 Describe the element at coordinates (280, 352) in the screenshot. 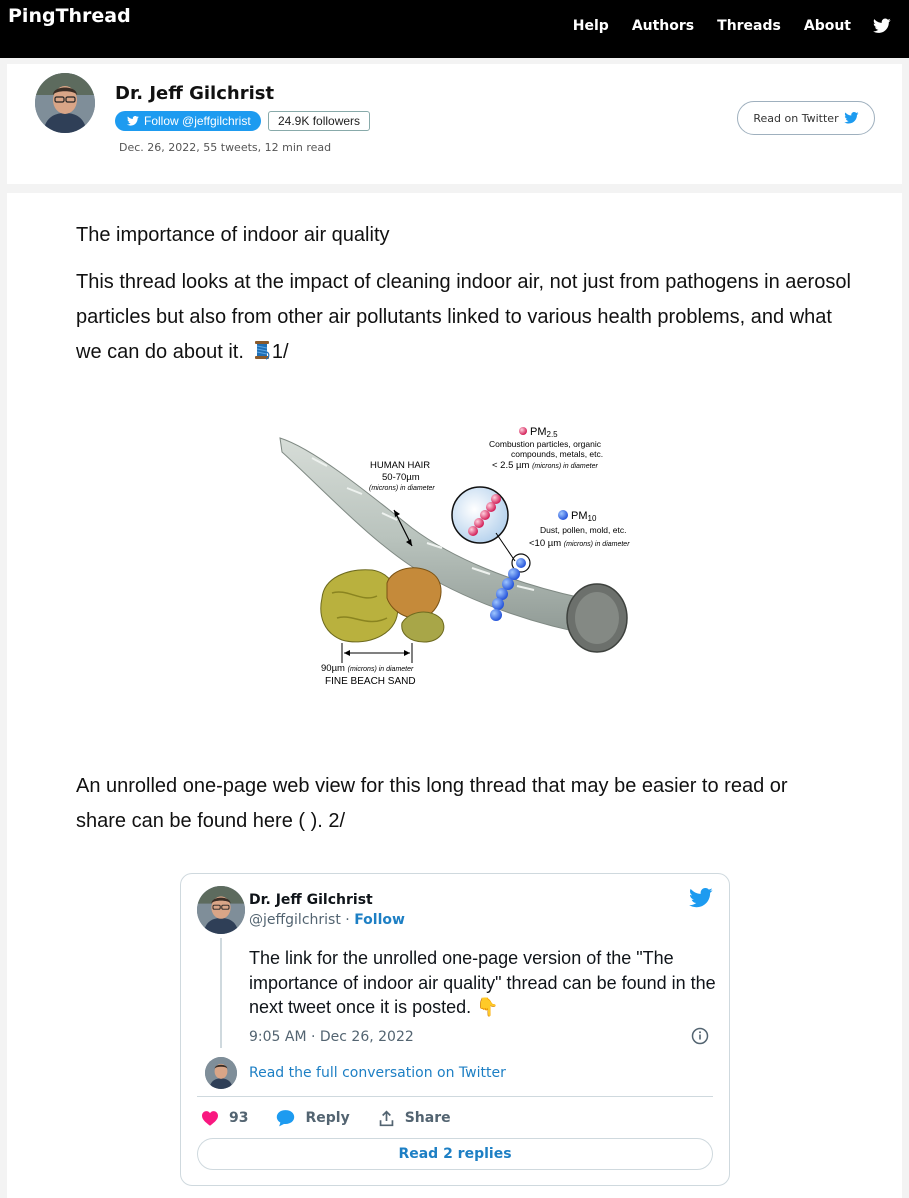

I see `tweet-1-number: 1/` at that location.